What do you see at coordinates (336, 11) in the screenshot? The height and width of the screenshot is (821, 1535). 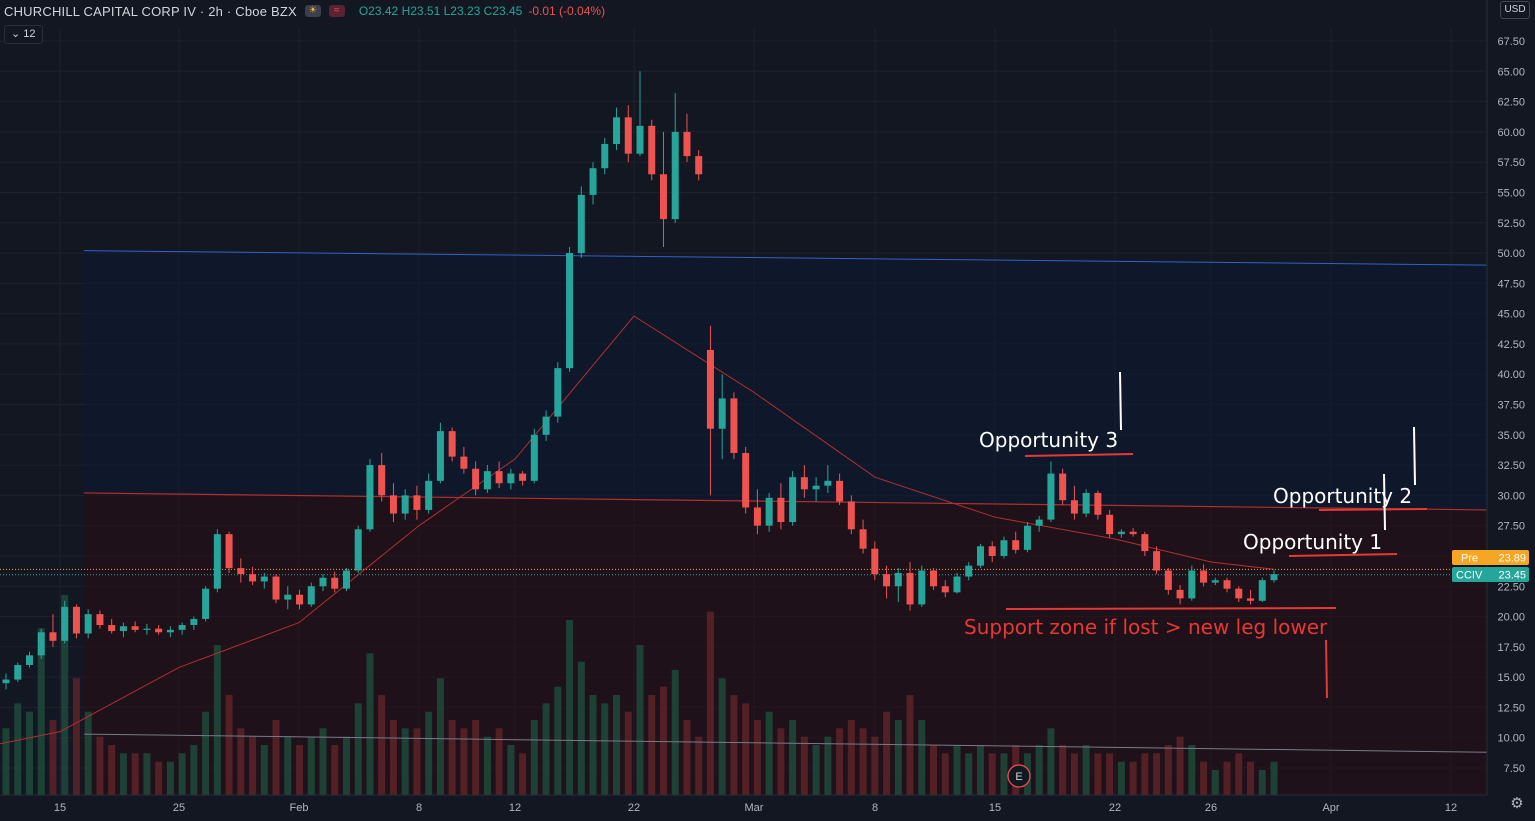 I see `events-icon: ≈` at bounding box center [336, 11].